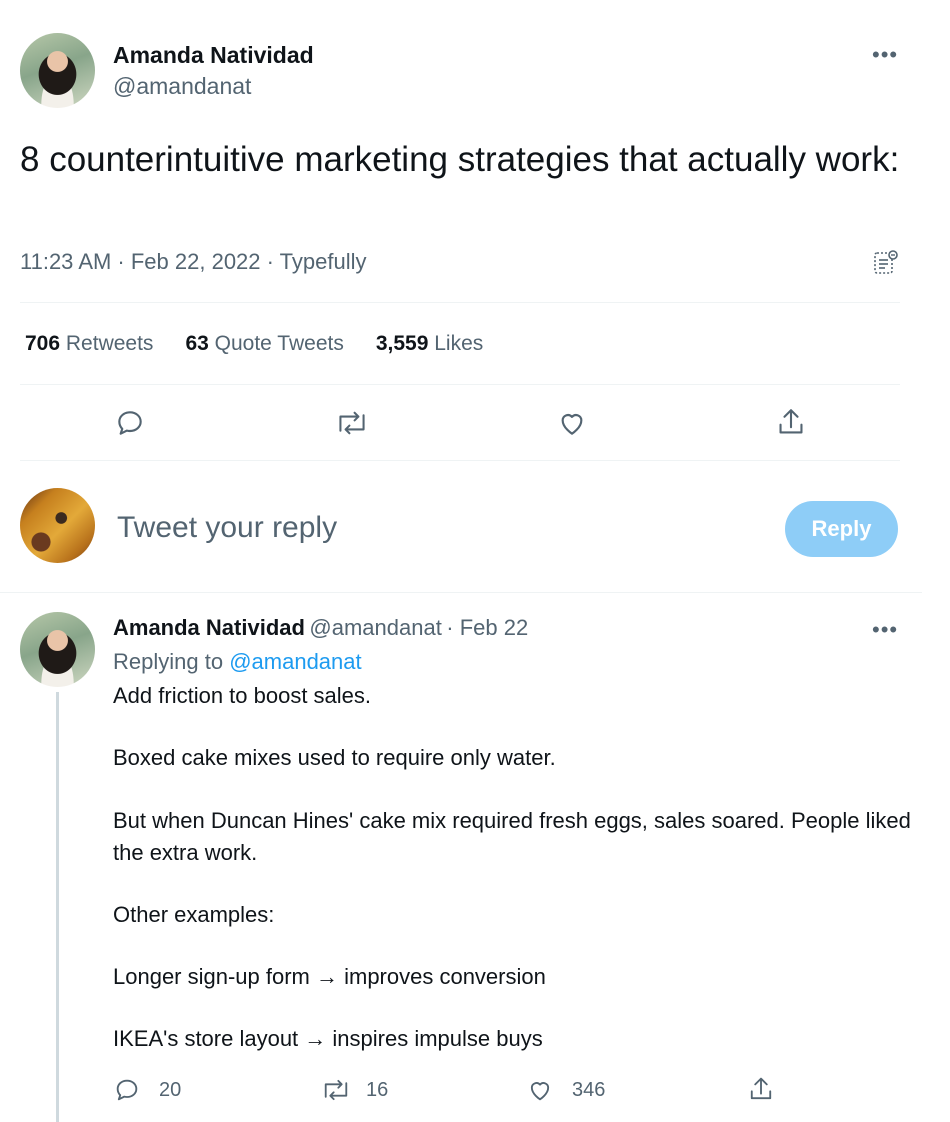 The width and height of the screenshot is (950, 1122). I want to click on reply-author-handle: @amandanat, so click(375, 627).